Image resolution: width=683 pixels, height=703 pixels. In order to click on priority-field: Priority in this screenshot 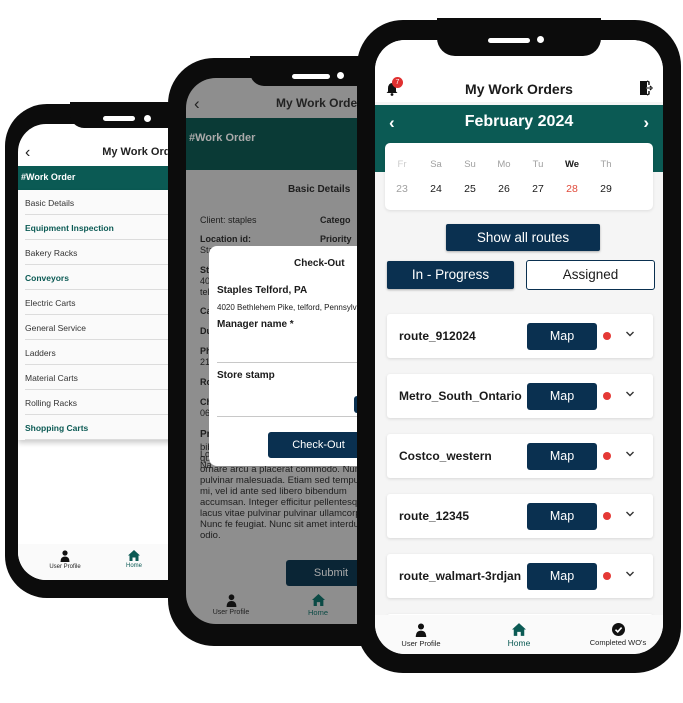, I will do `click(336, 239)`.